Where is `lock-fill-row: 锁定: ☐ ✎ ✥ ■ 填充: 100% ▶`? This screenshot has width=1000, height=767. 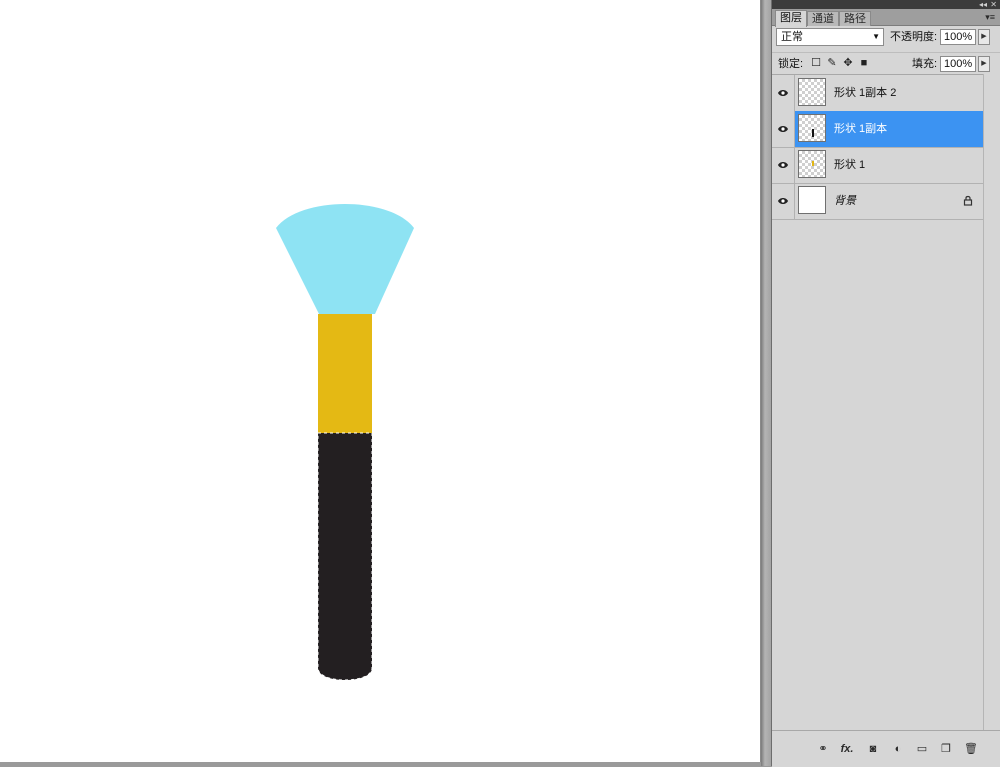
lock-fill-row: 锁定: ☐ ✎ ✥ ■ 填充: 100% ▶ is located at coordinates (886, 63).